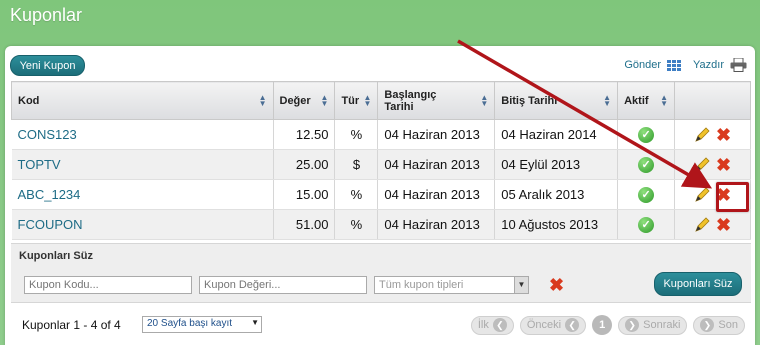 The image size is (760, 345). Describe the element at coordinates (556, 100) in the screenshot. I see `header-end-date: Bitiş Tarihi ▲ ▼` at that location.